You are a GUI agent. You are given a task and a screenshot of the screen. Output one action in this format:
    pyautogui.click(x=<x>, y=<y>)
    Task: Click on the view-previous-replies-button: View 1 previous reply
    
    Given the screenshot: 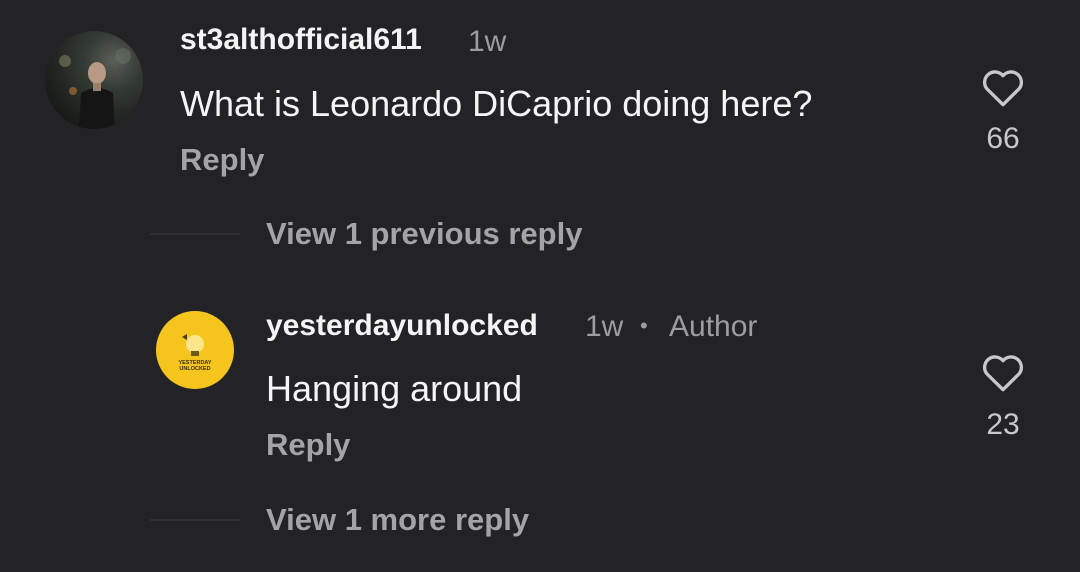 What is the action you would take?
    pyautogui.click(x=424, y=234)
    